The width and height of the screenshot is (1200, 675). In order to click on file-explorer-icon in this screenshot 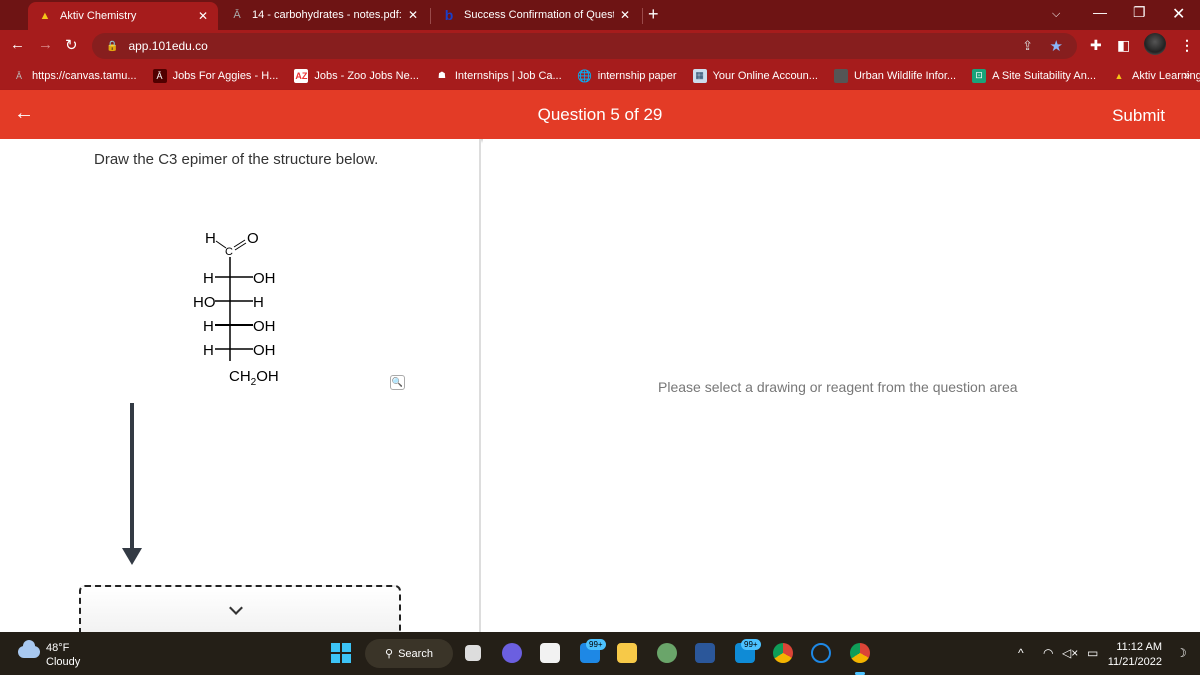, I will do `click(627, 653)`.